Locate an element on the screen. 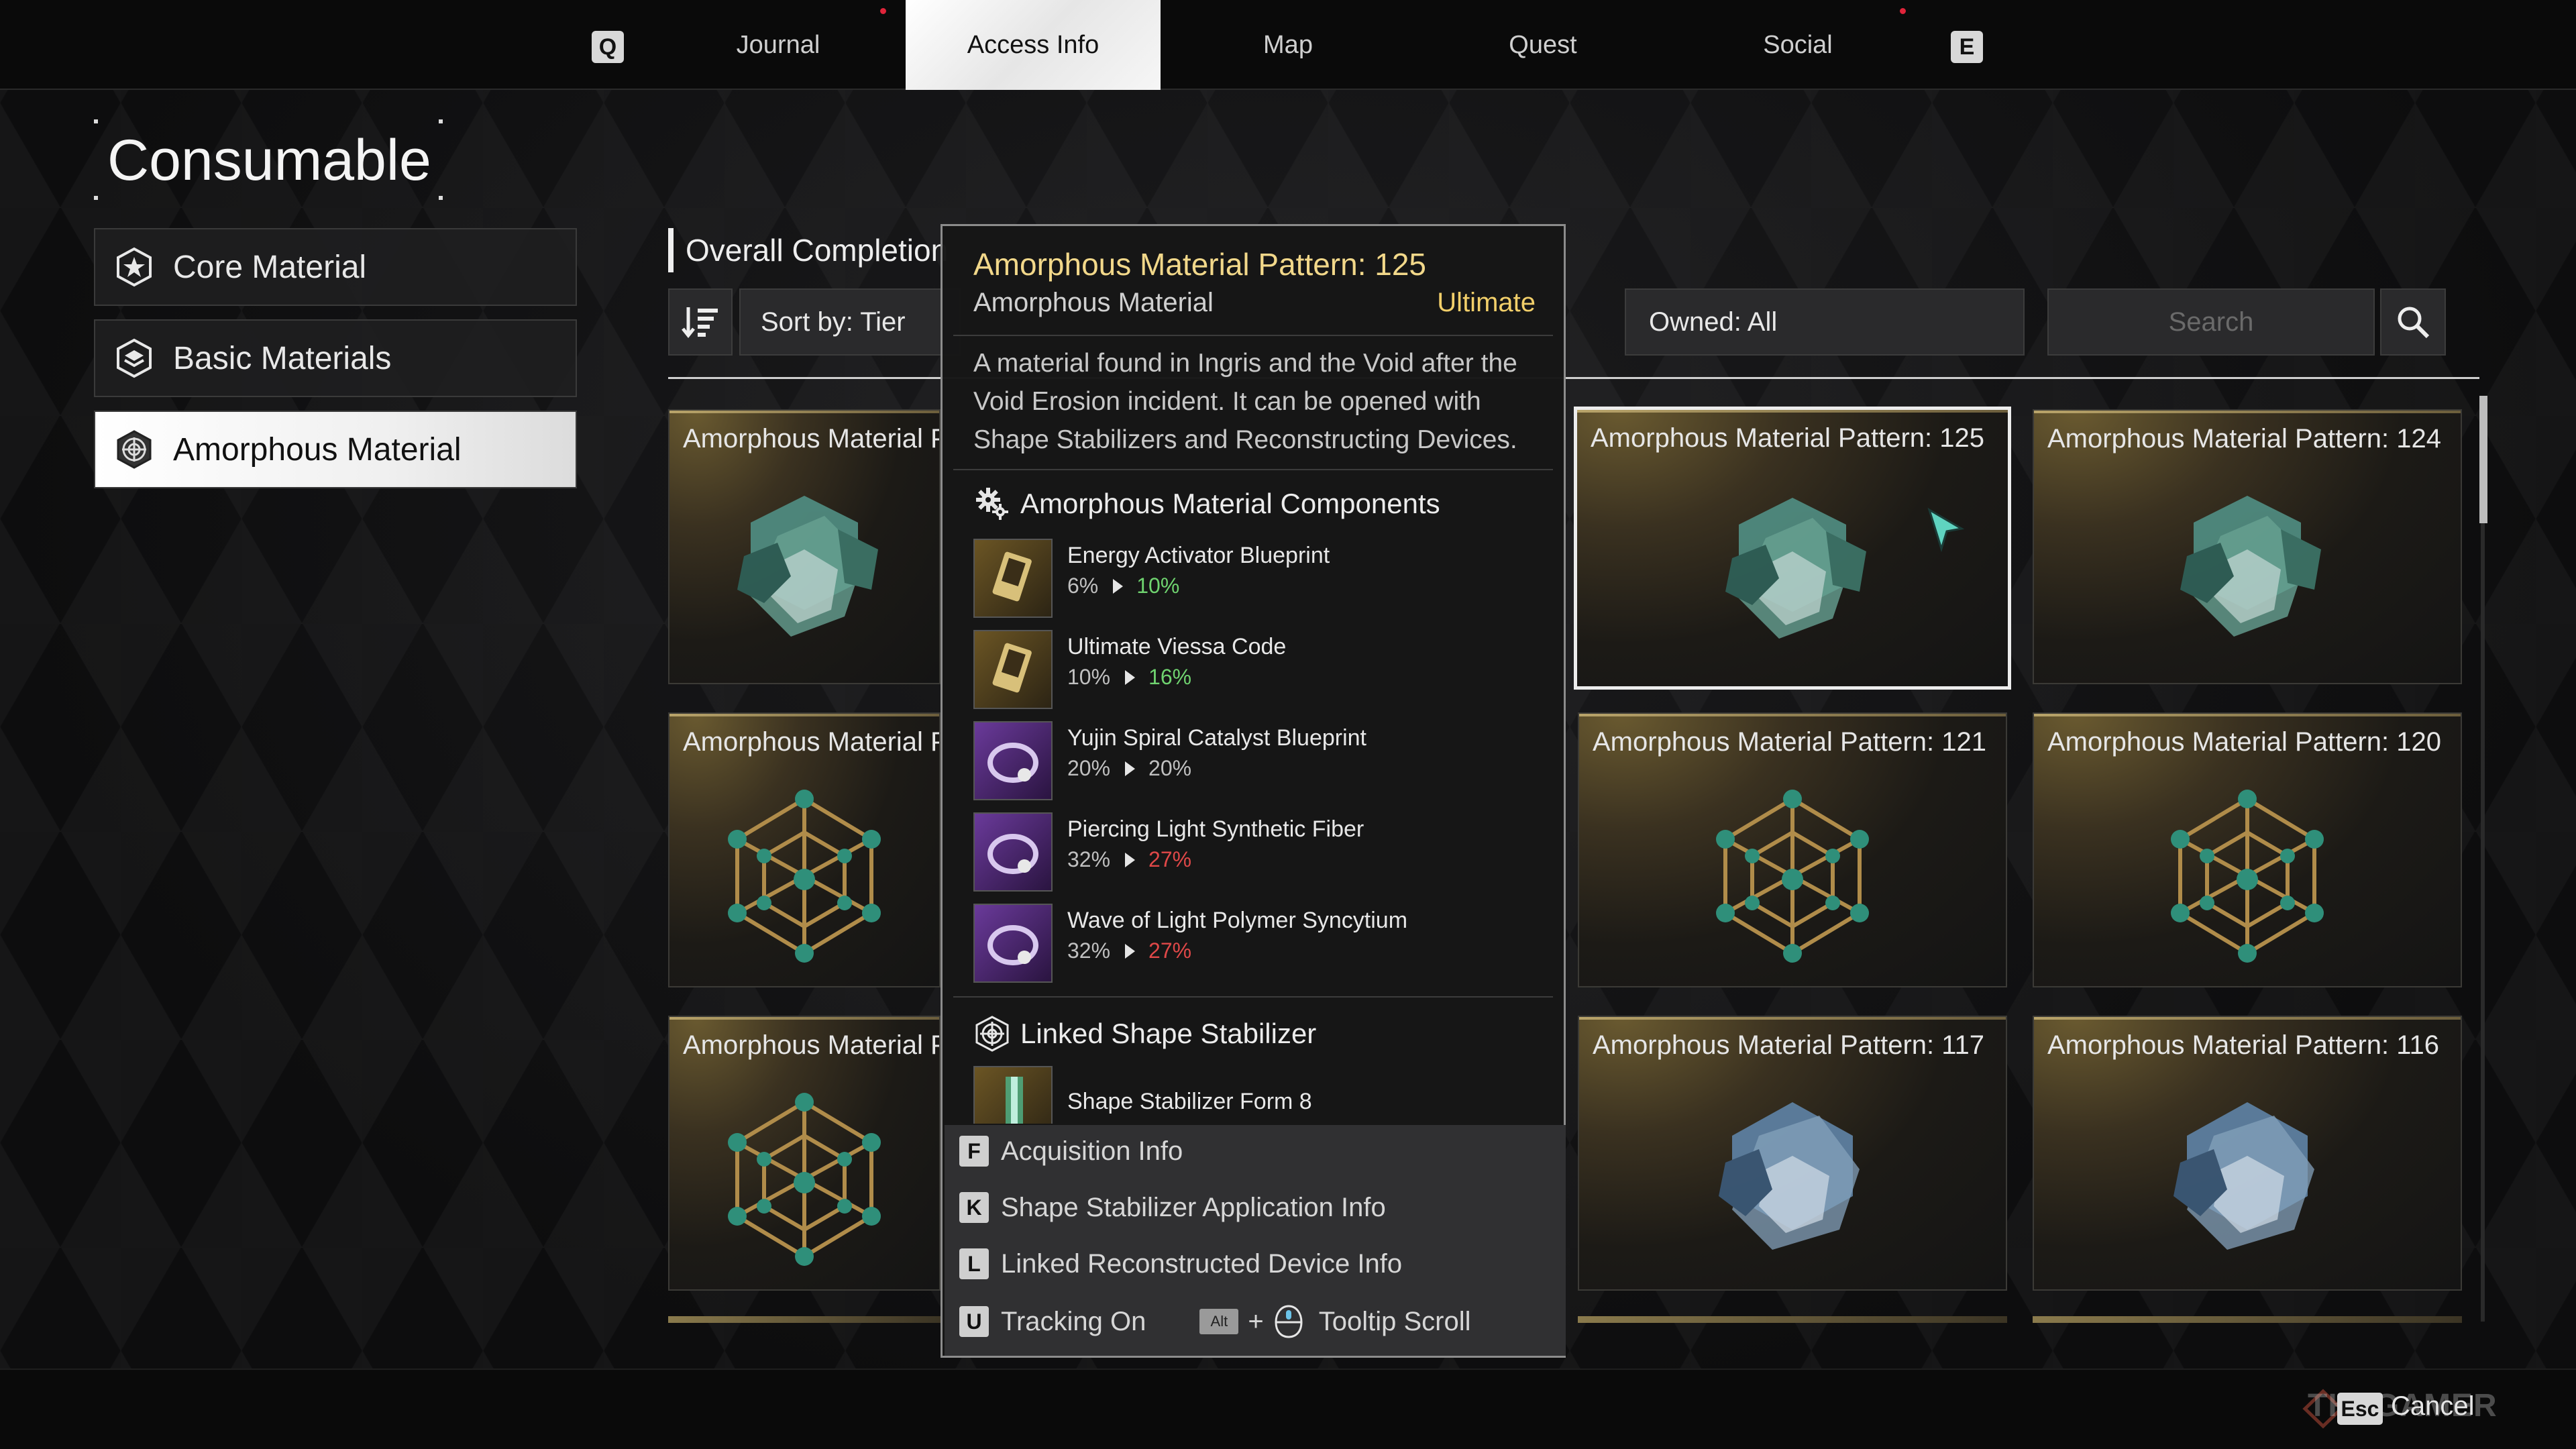  material-card: Amorphous Material Pattern: 120 is located at coordinates (2247, 849).